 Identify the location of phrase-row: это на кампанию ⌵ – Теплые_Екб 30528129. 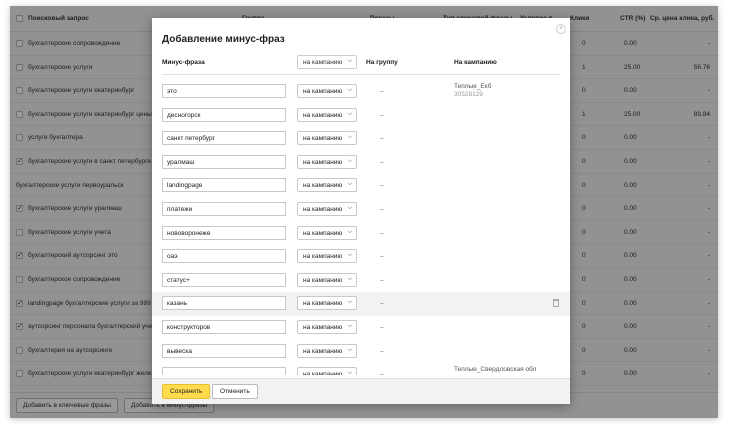
(361, 92).